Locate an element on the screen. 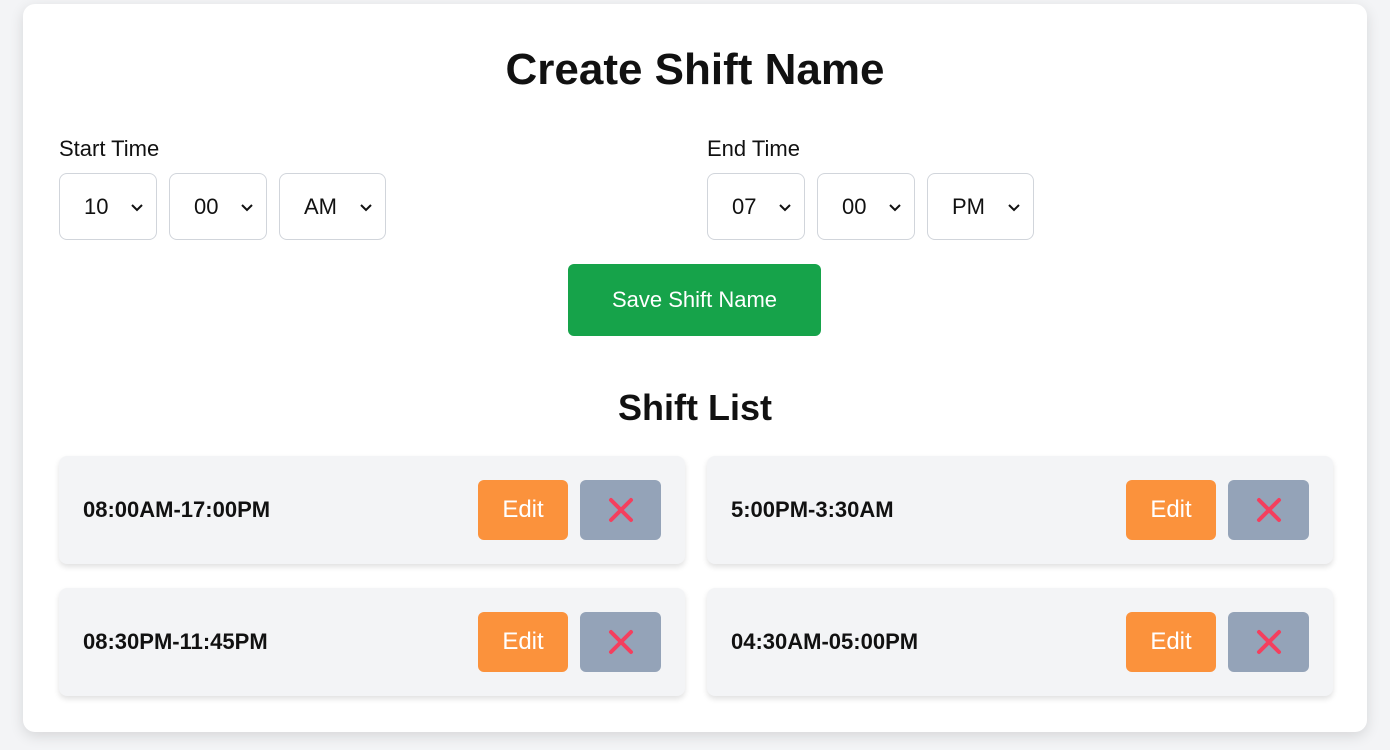  shift-time-label: 08:30PM-11:45PM is located at coordinates (175, 641).